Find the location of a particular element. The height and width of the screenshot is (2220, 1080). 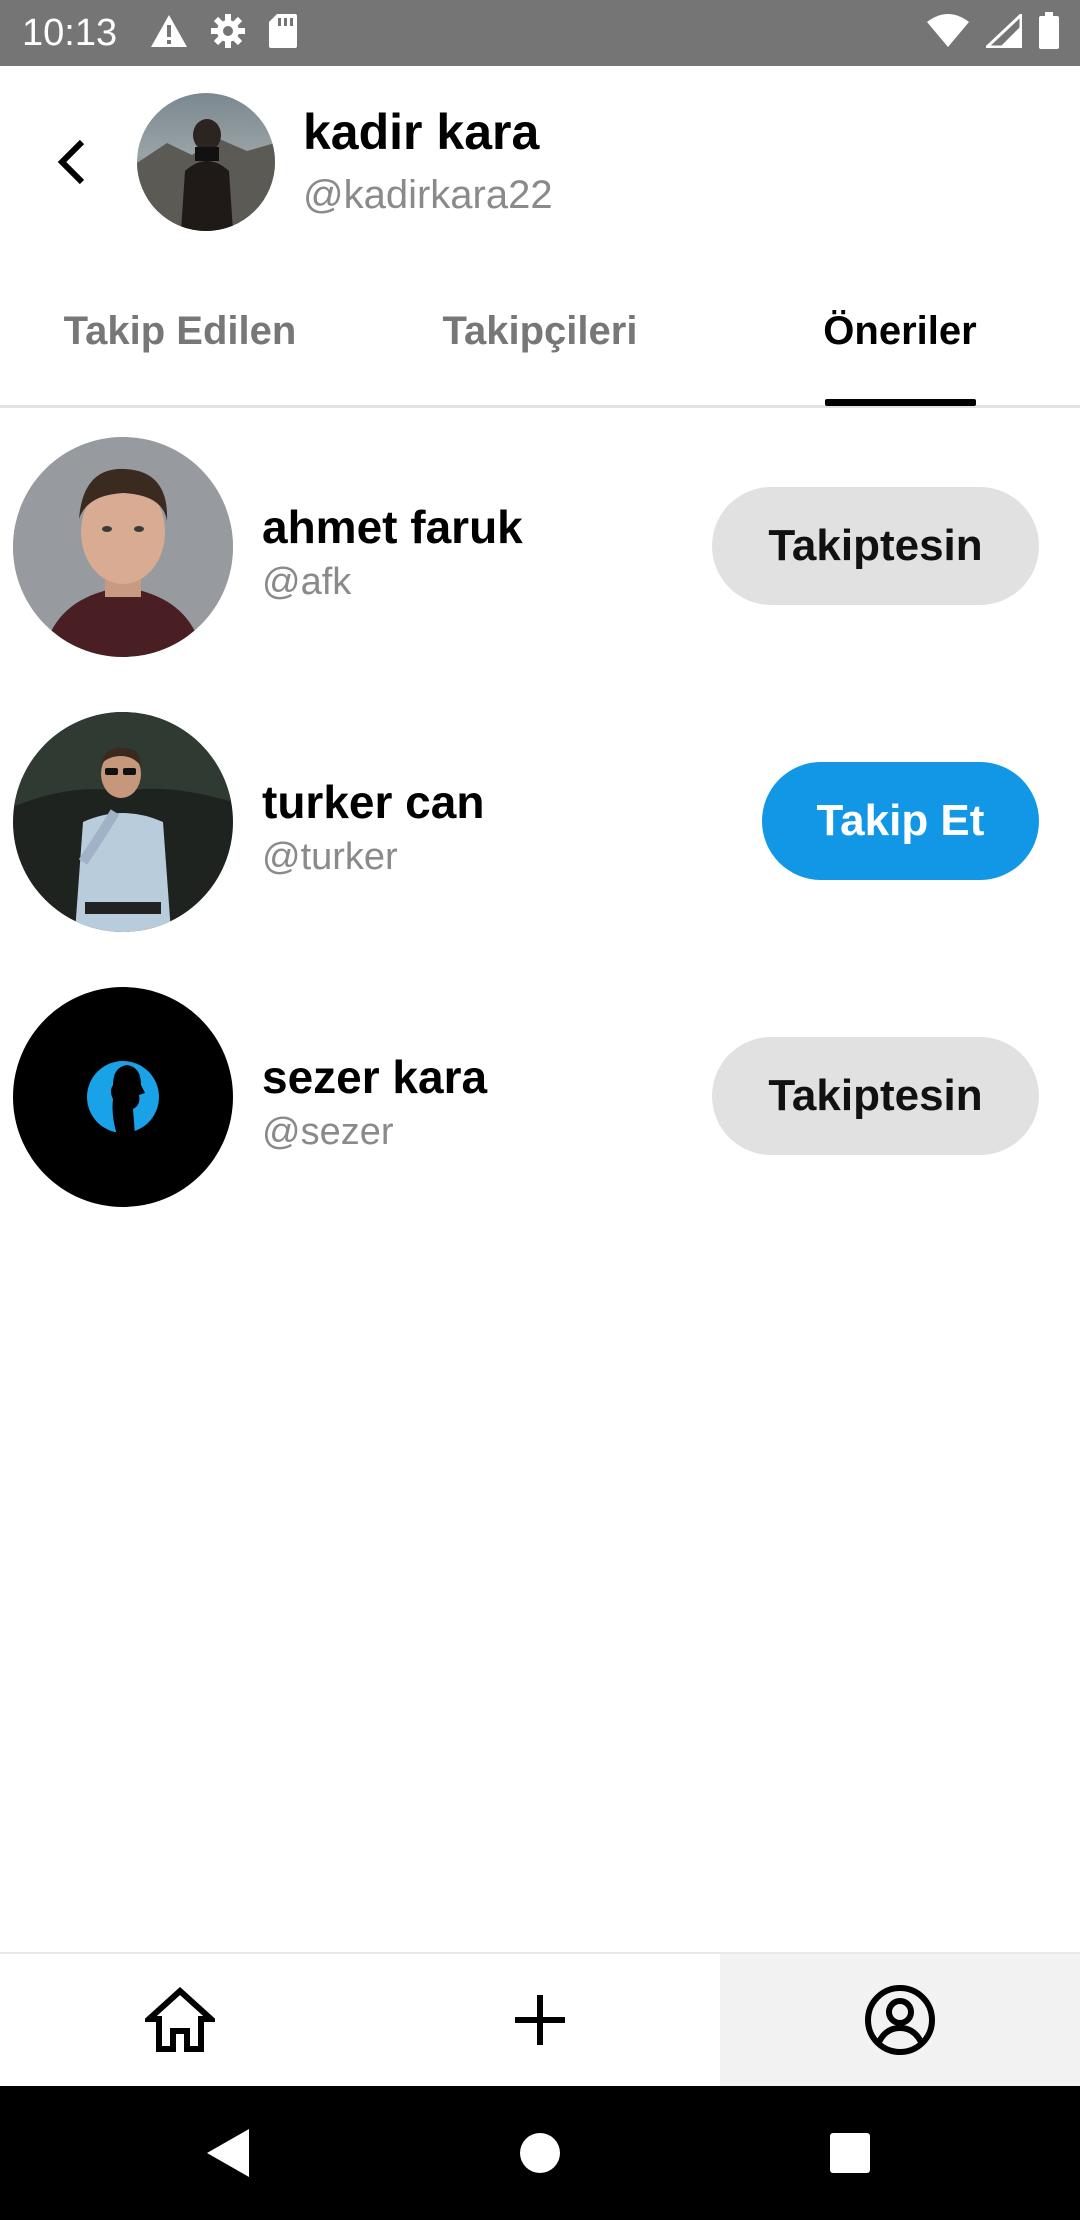

follow-button: Takip Et is located at coordinates (900, 821).